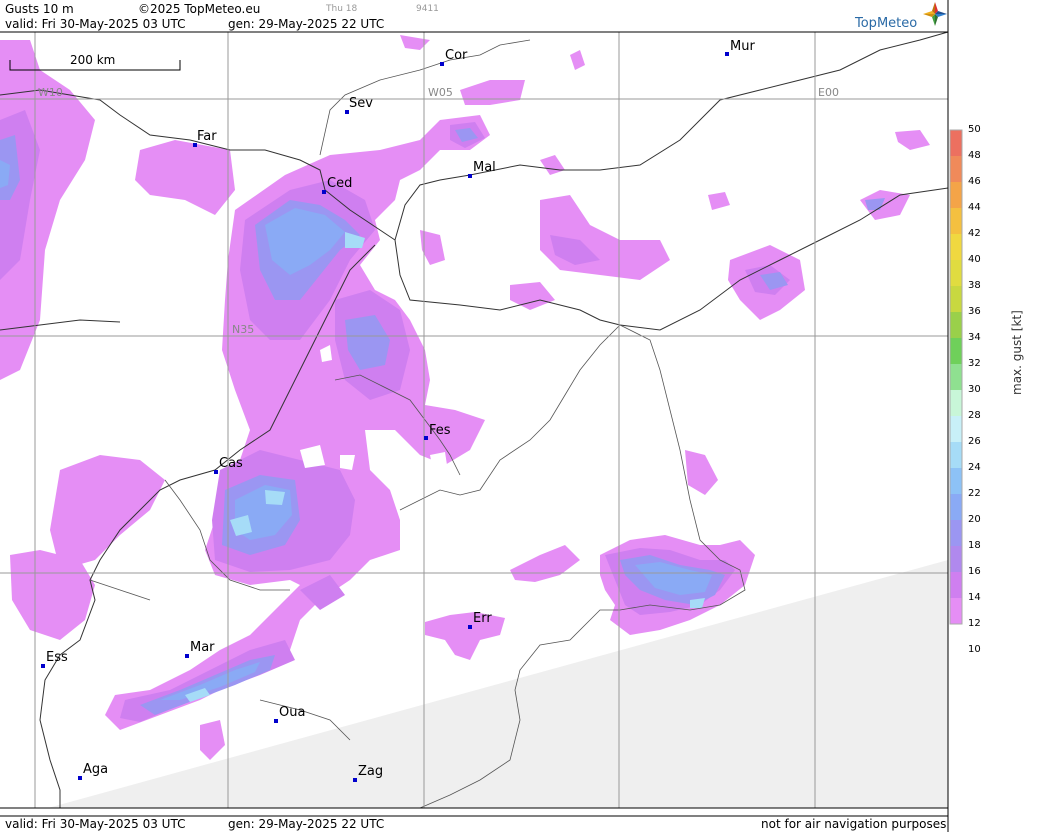  Describe the element at coordinates (292, 712) in the screenshot. I see `city-label-oua: Oua` at that location.